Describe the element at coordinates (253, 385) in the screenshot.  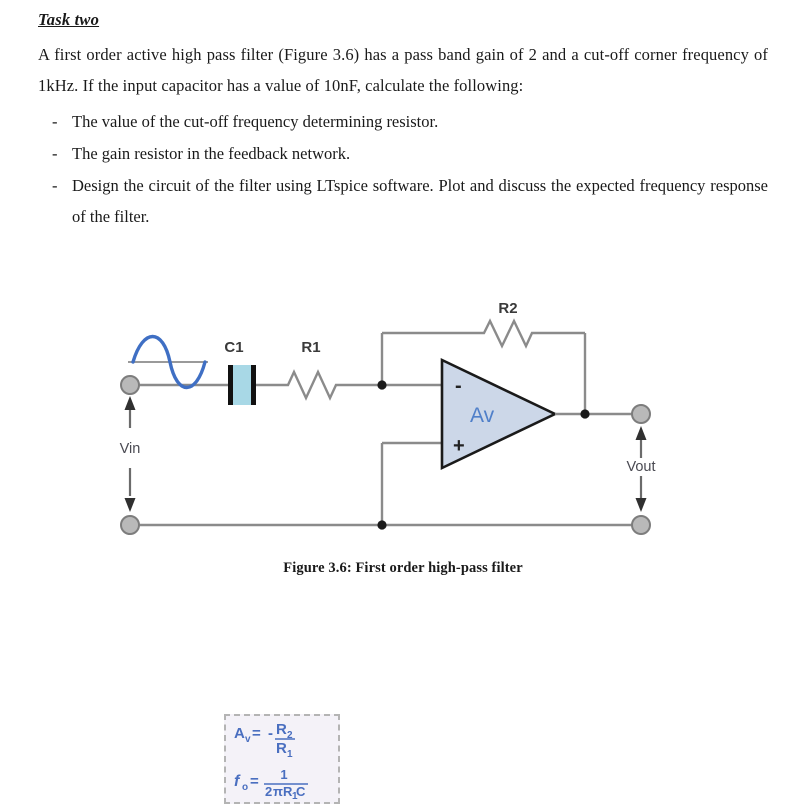
I see `capacitor-plate-right` at that location.